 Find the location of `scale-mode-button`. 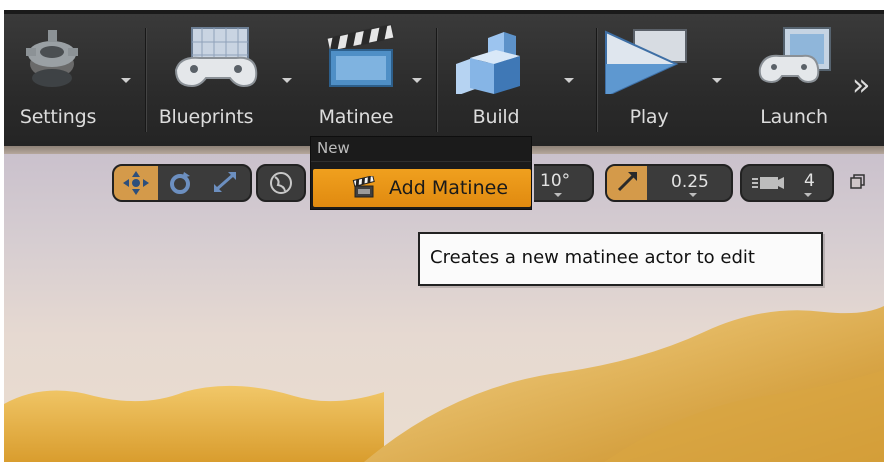

scale-mode-button is located at coordinates (226, 183).